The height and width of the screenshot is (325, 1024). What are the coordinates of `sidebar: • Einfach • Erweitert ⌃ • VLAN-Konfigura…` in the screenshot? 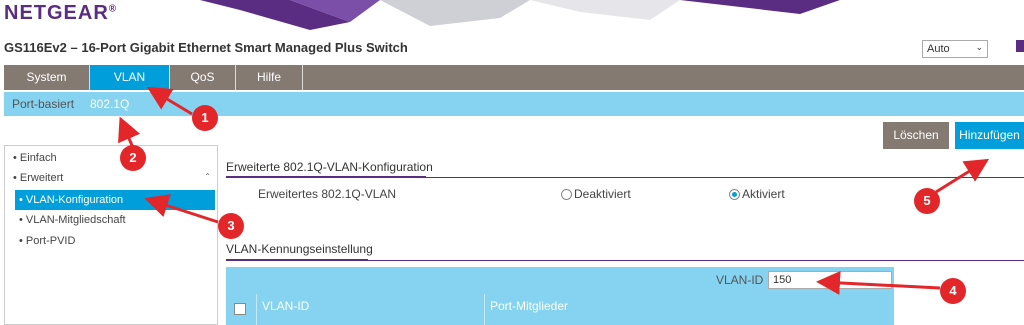 It's located at (111, 235).